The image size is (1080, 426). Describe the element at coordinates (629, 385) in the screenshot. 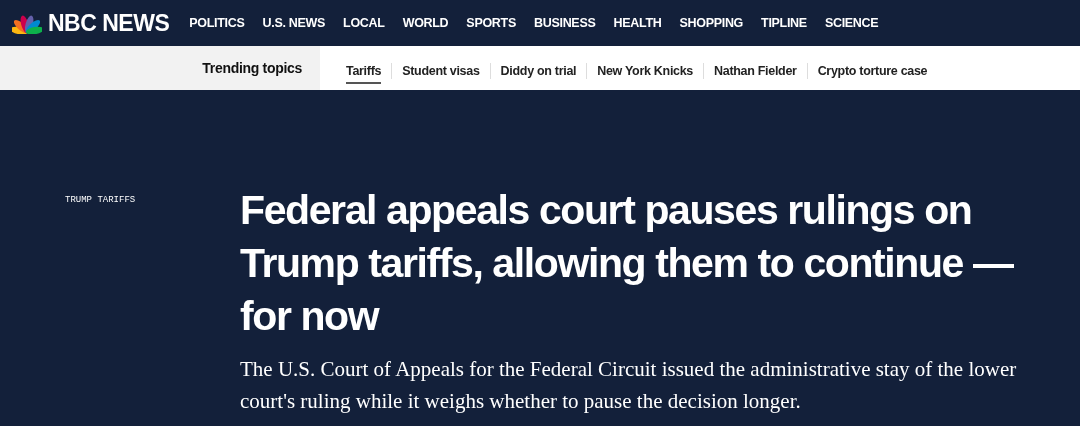

I see `article-summary: The U.S. Court of Appeals for the Federal Circuit issued the administrative stay of the lower court's ruling while it weighs whether to pause the decision longer.` at that location.